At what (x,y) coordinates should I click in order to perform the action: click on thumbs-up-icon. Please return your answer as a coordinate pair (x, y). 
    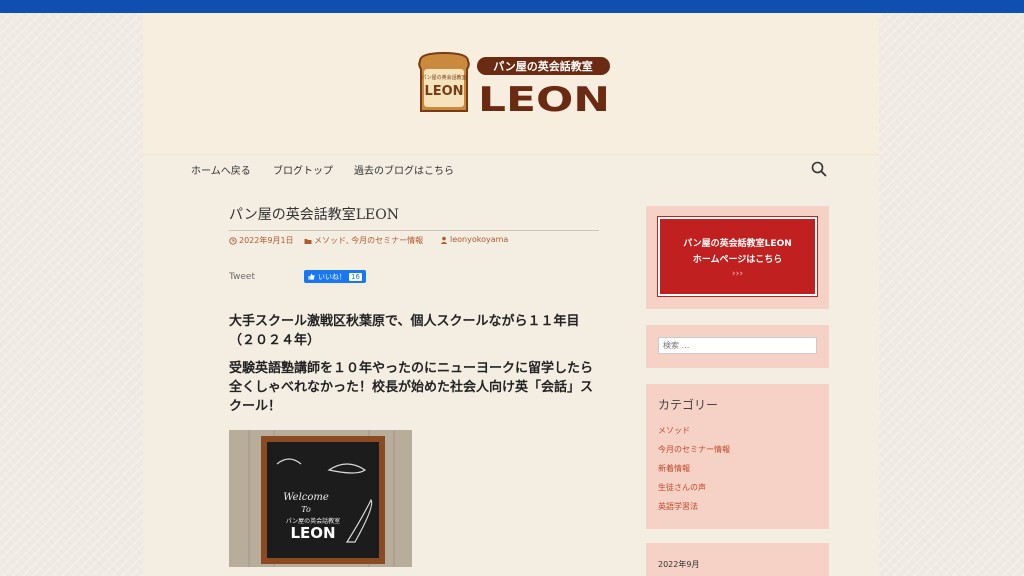
    Looking at the image, I should click on (311, 276).